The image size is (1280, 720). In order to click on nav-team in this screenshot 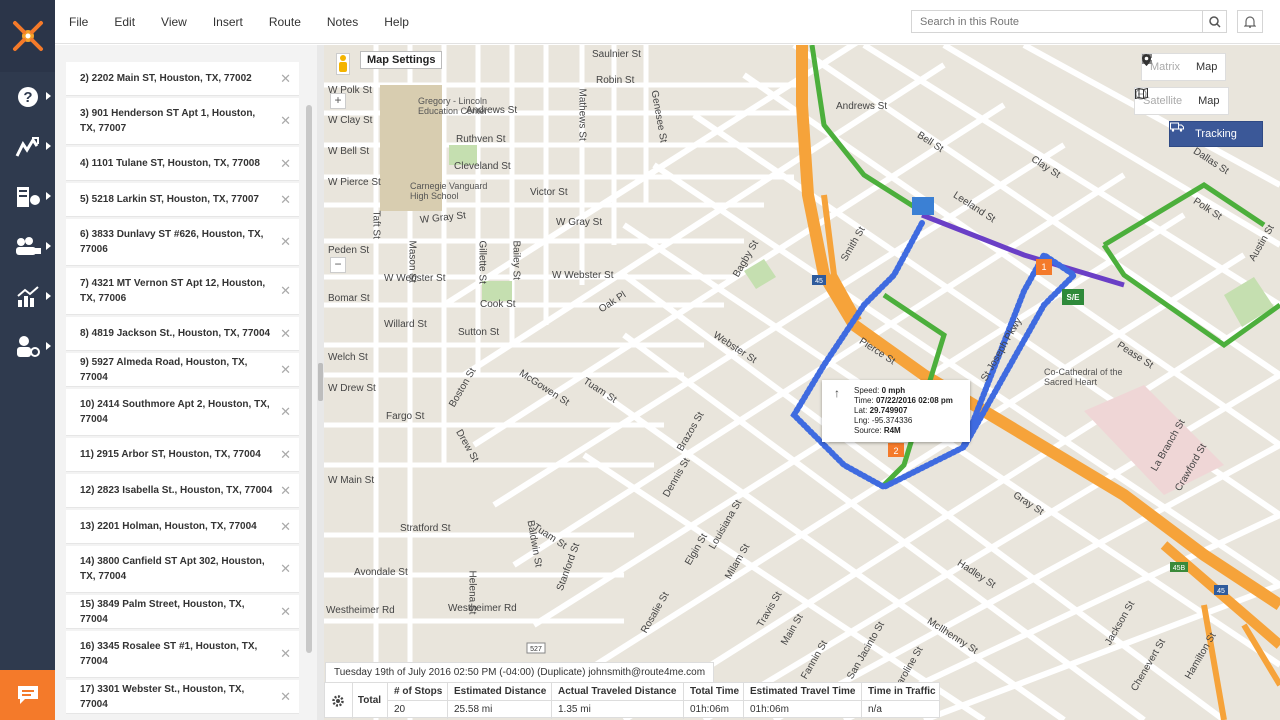, I will do `click(27, 247)`.